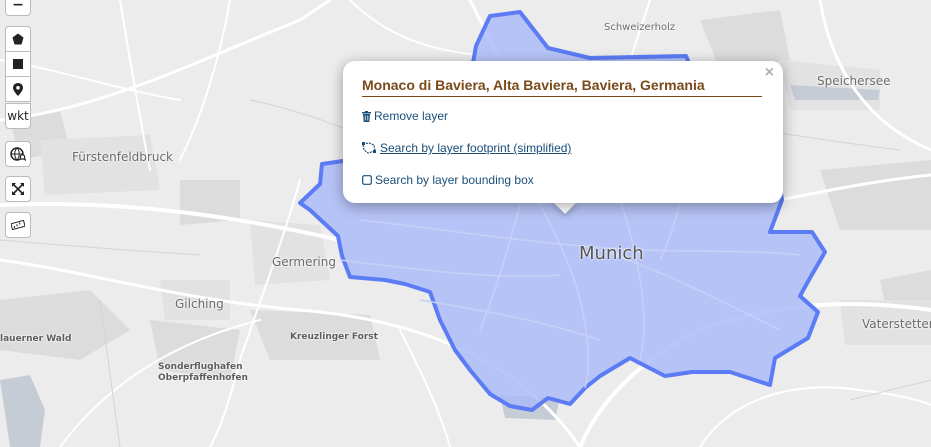 This screenshot has height=447, width=931. I want to click on ruler-icon, so click(18, 225).